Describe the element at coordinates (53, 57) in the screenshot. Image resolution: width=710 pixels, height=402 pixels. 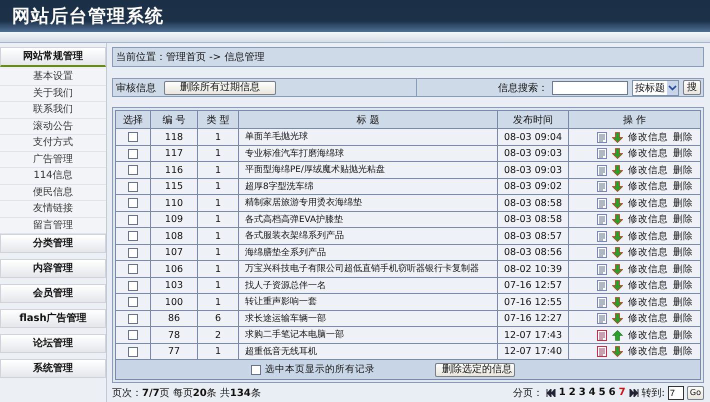
I see `sidebar-group: 网站常规管理` at that location.